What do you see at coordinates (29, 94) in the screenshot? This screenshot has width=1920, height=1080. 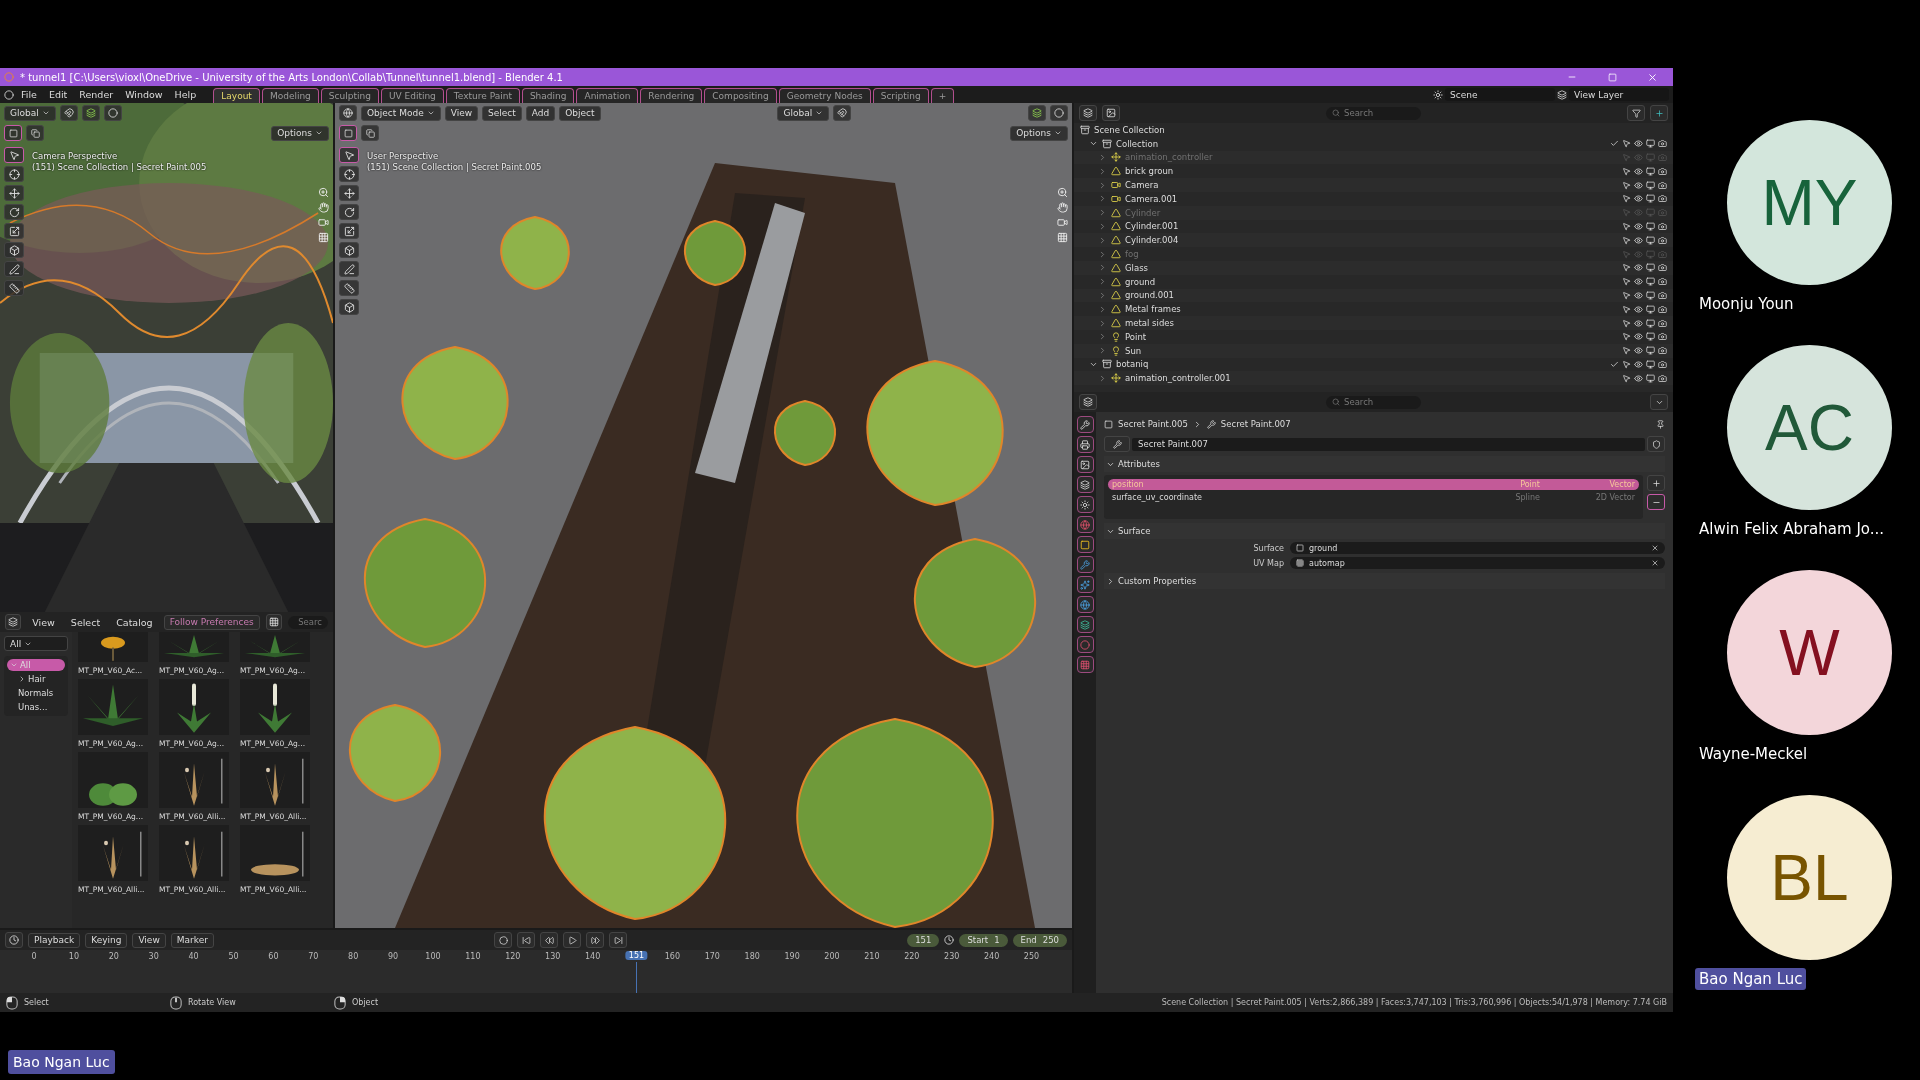 I see `menu-item: File` at bounding box center [29, 94].